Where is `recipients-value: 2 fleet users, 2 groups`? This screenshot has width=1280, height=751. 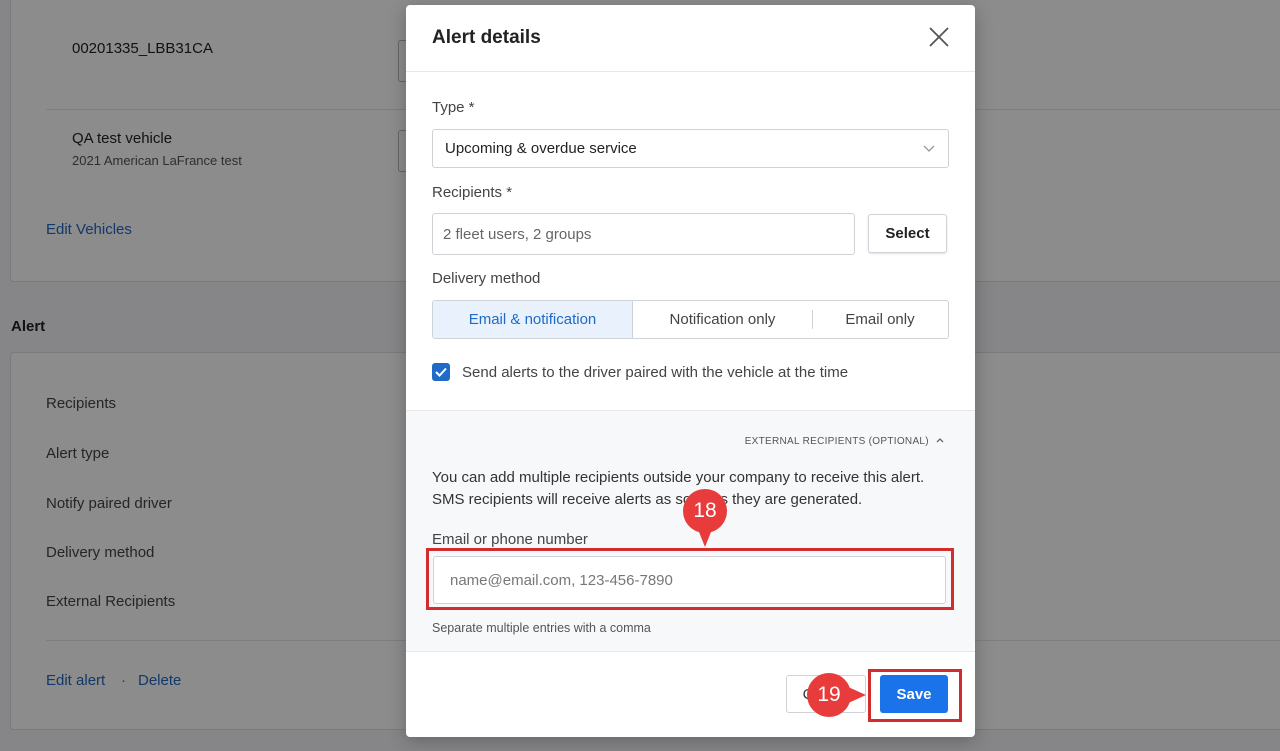 recipients-value: 2 fleet users, 2 groups is located at coordinates (517, 234).